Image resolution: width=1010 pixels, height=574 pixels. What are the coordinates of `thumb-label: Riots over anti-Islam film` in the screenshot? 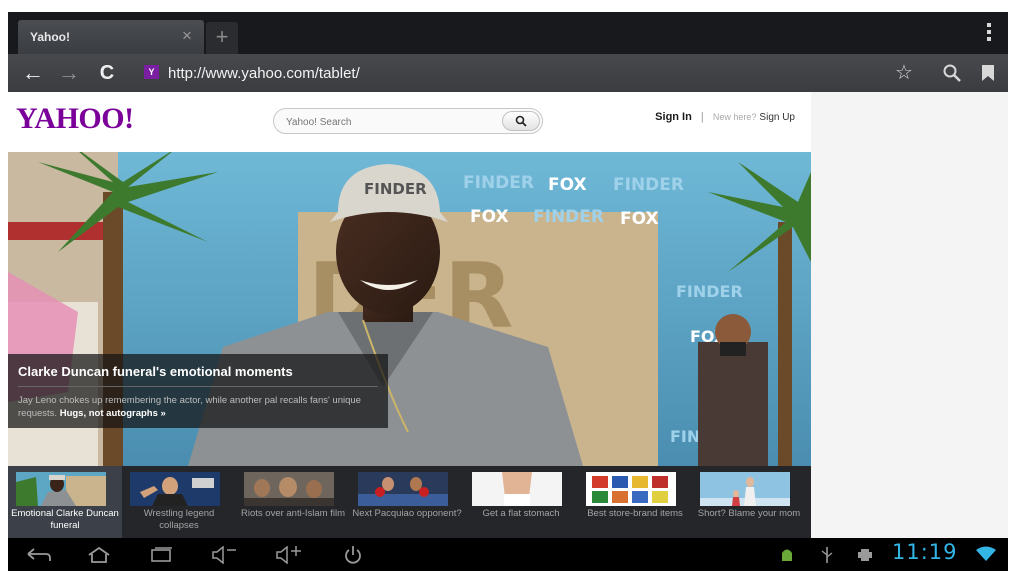 It's located at (293, 513).